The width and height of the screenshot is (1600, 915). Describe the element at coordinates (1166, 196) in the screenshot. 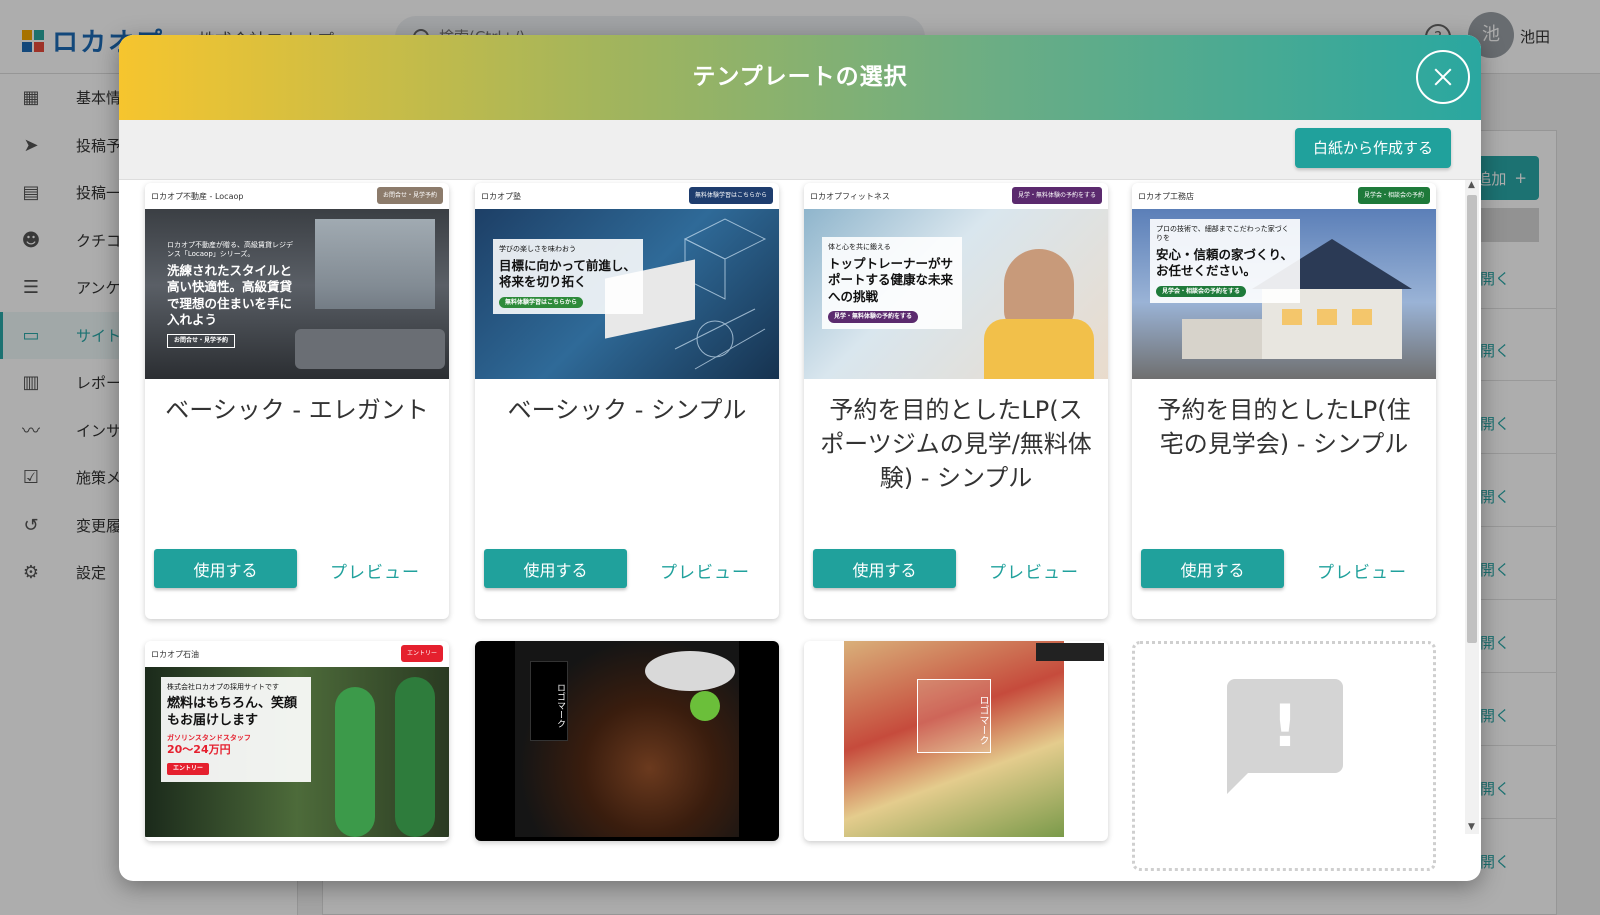

I see `thumb-brand: ロカオプ工務店` at that location.